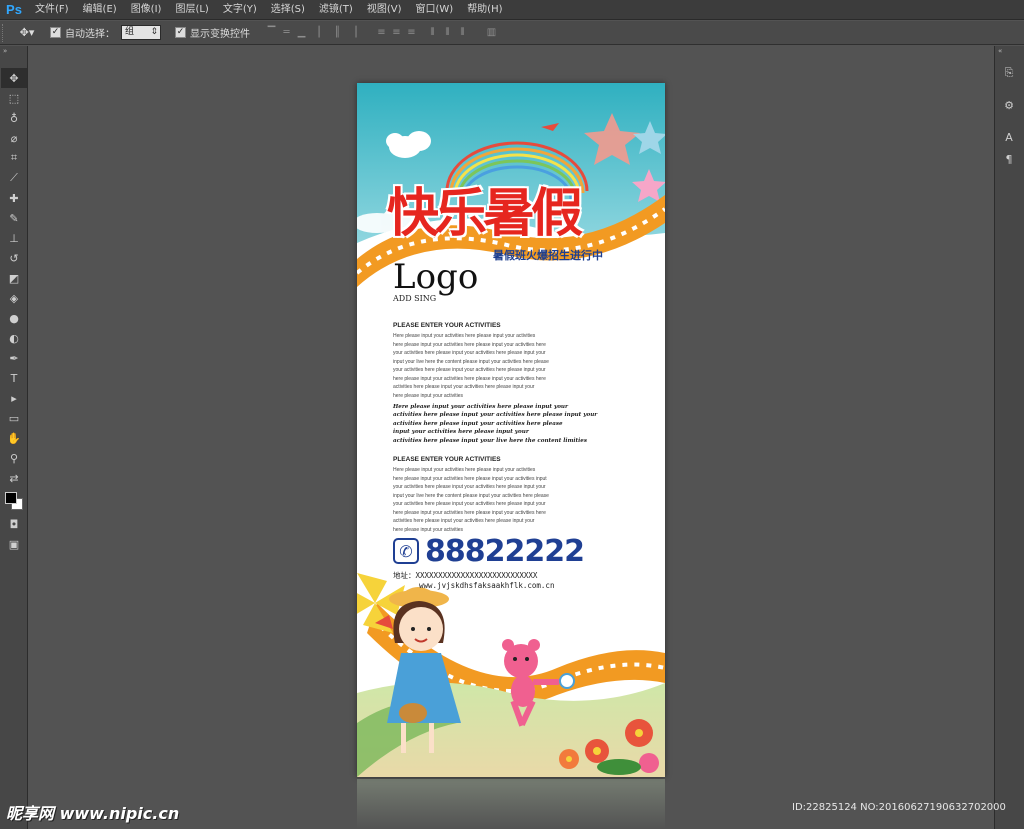  I want to click on eyedropper-tool-icon: ⟋, so click(14, 178).